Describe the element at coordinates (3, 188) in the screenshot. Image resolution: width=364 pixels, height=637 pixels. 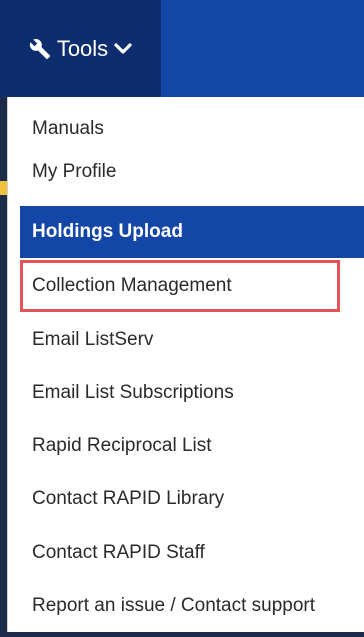
I see `background-accent` at that location.